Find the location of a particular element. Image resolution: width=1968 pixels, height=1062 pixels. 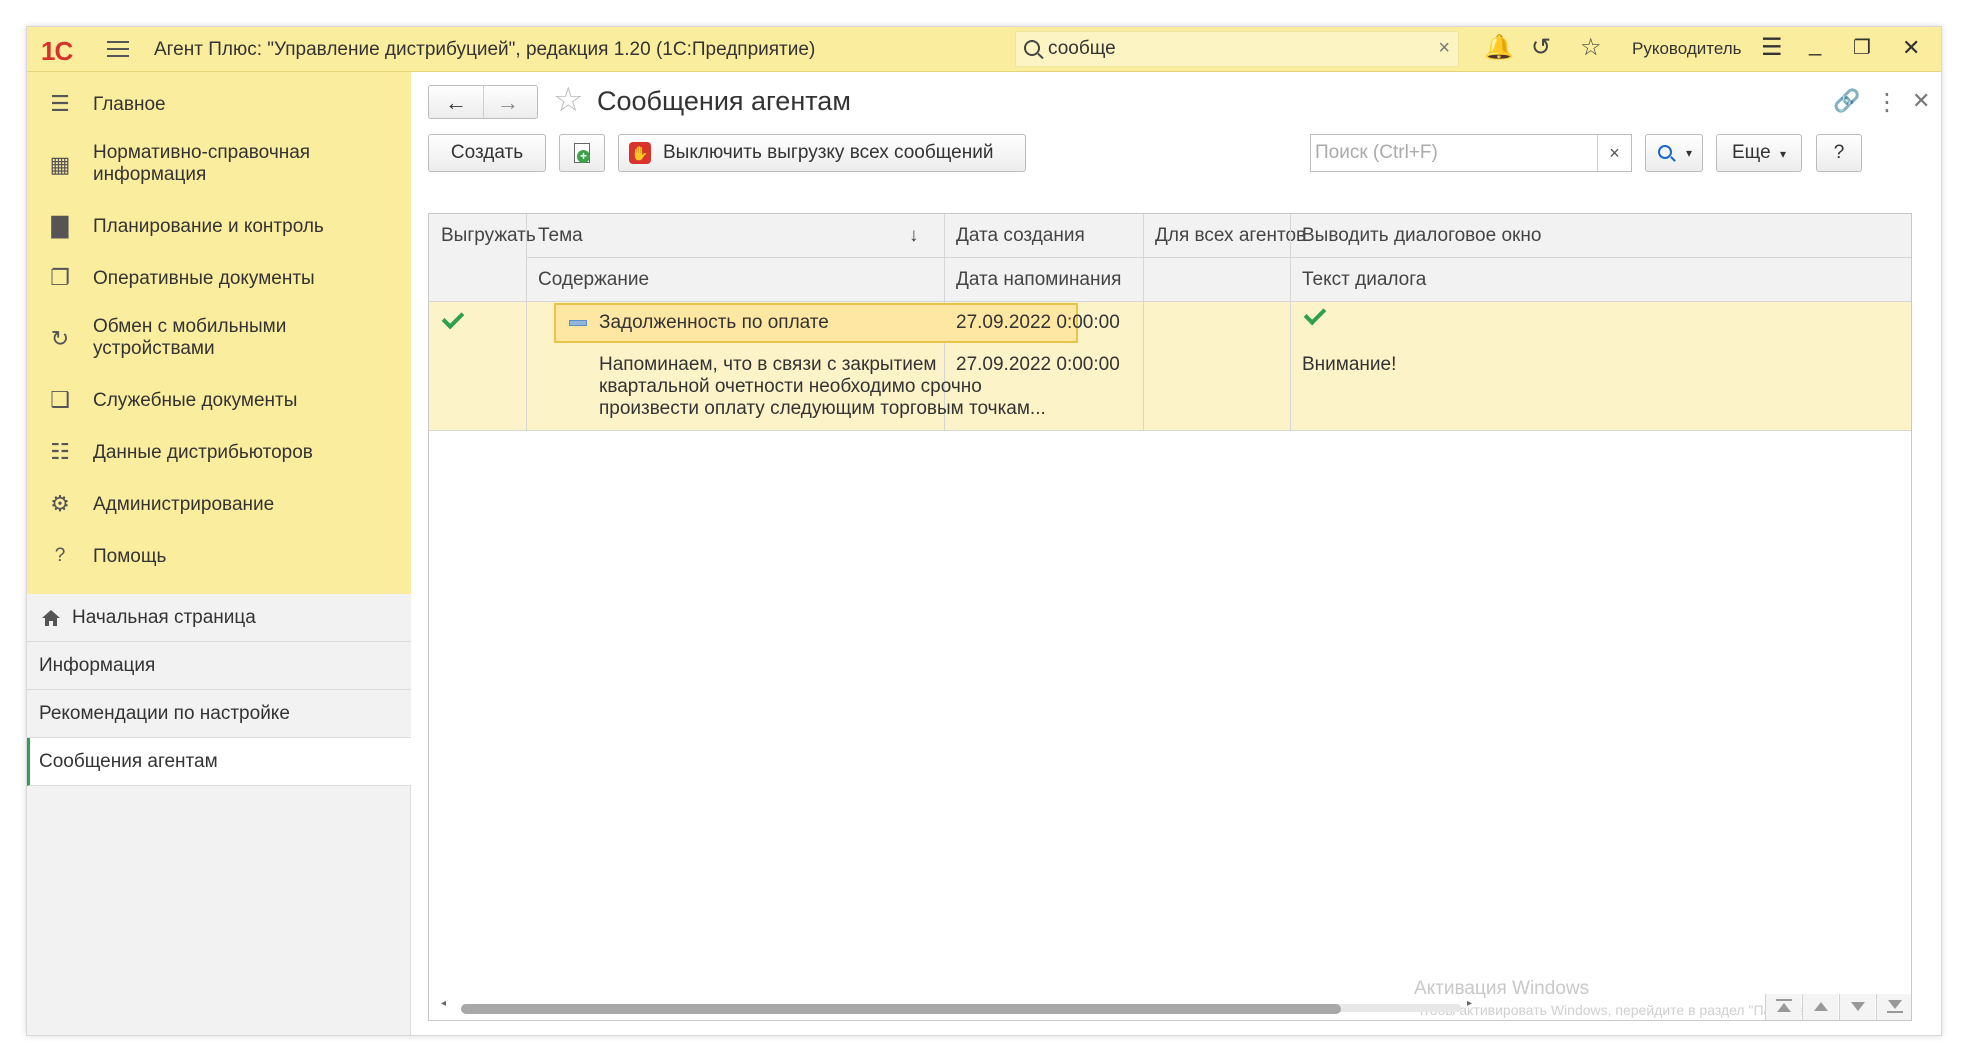

scroll-thumb is located at coordinates (901, 1009).